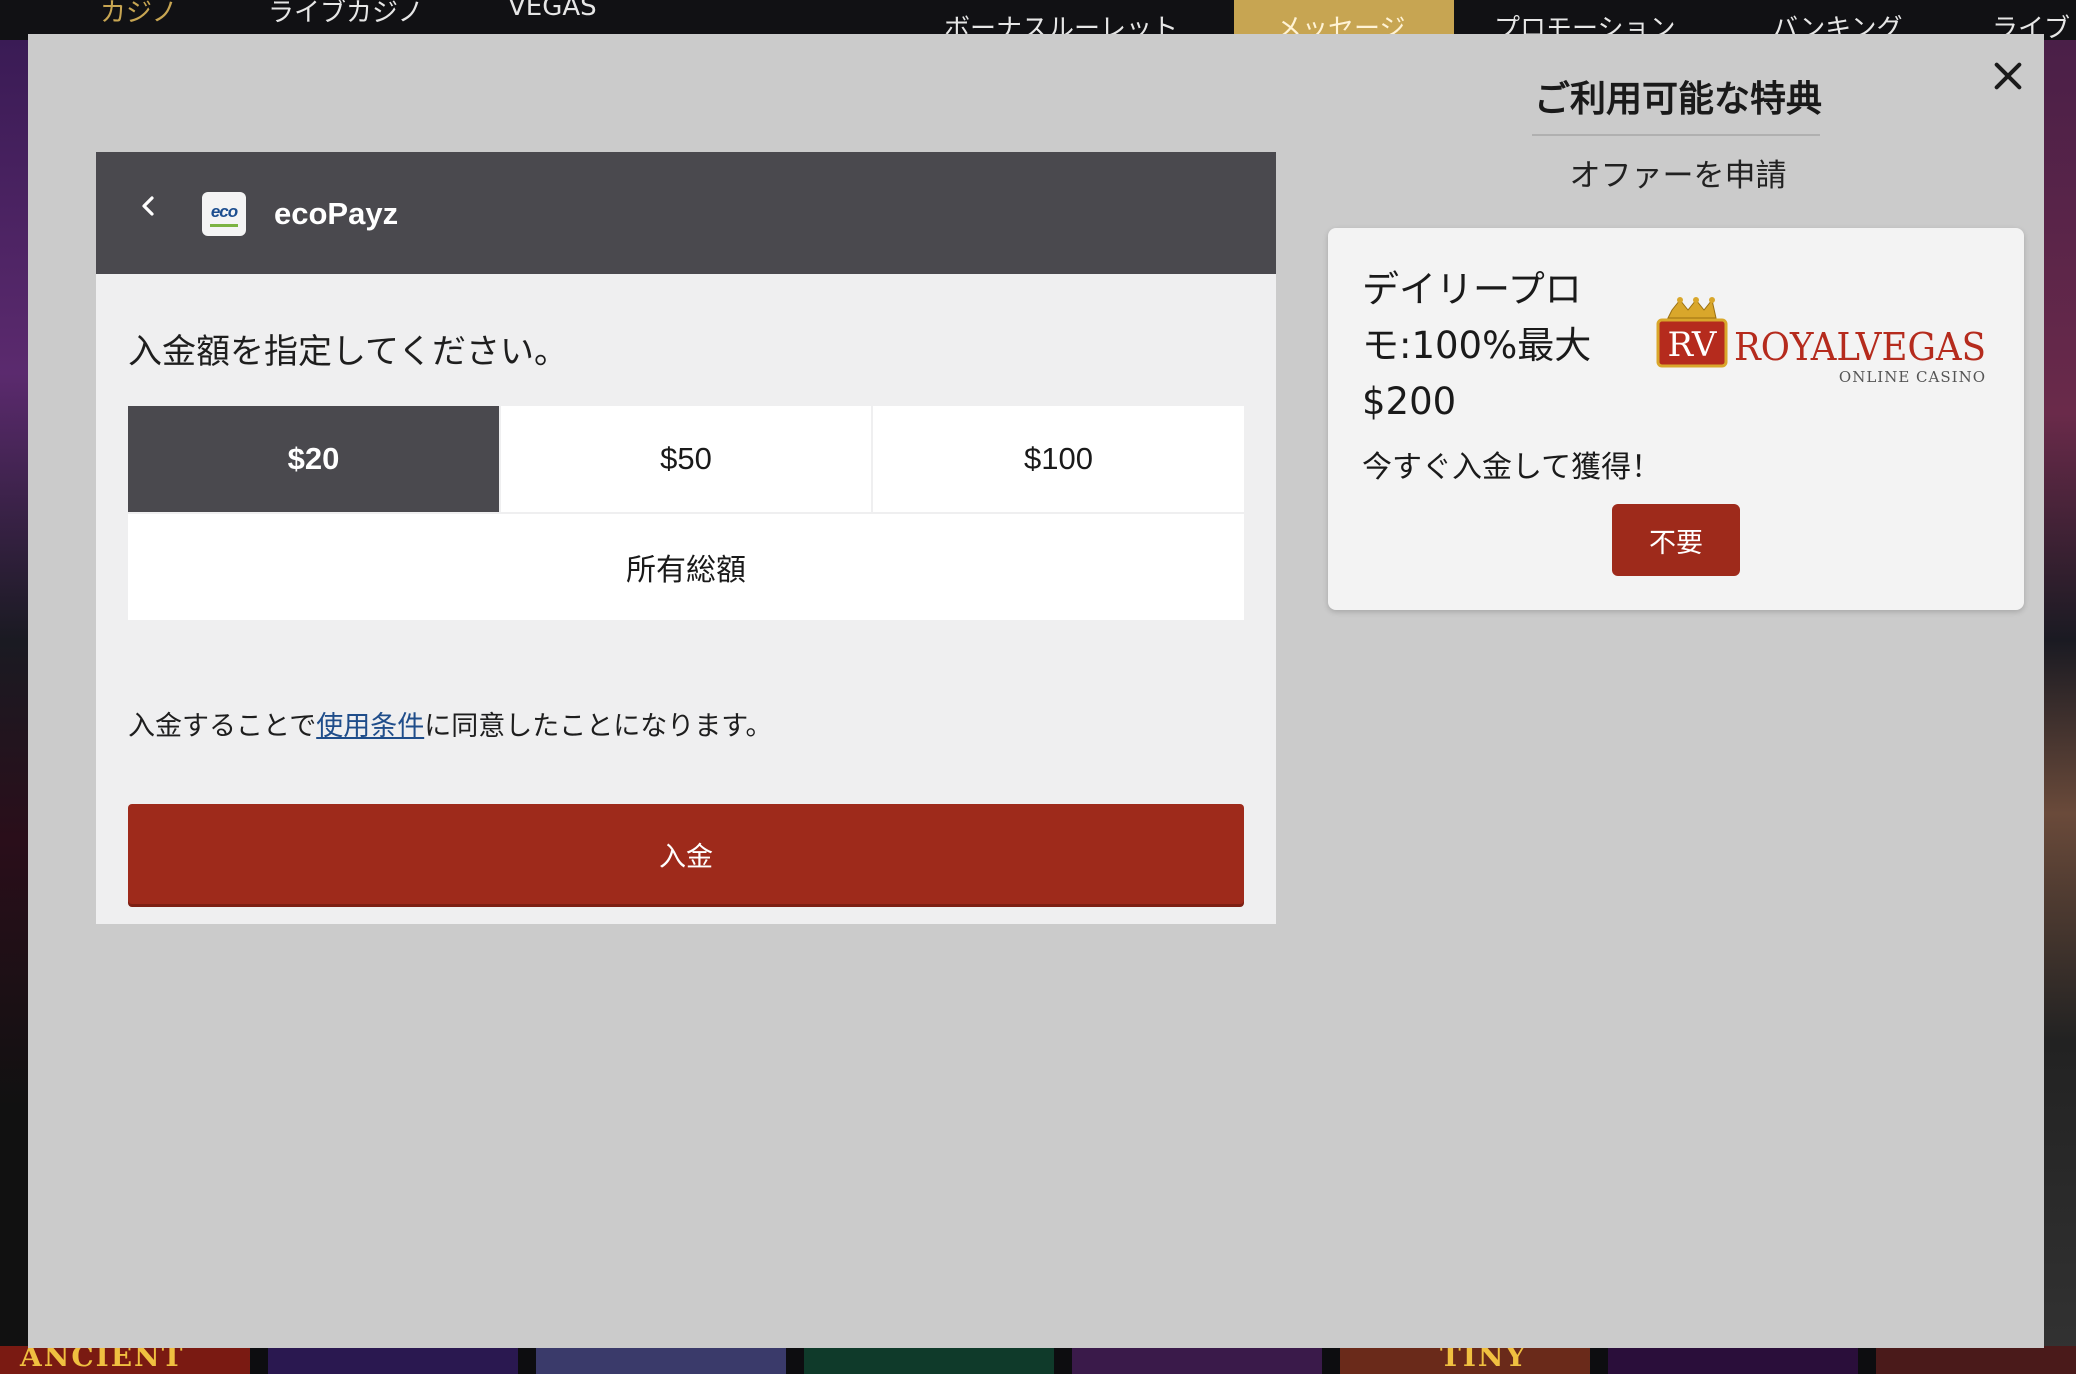  What do you see at coordinates (125, 1357) in the screenshot?
I see `game-tile: ANCIENT` at bounding box center [125, 1357].